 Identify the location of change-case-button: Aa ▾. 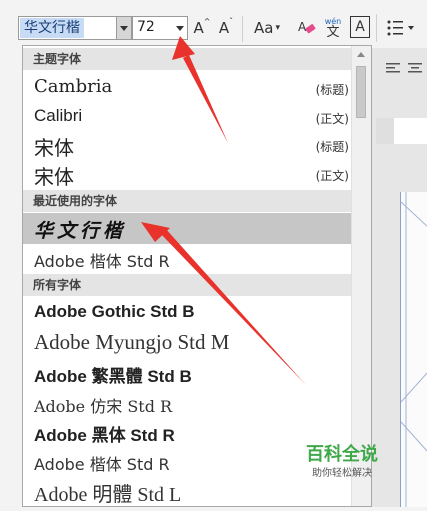
(267, 28).